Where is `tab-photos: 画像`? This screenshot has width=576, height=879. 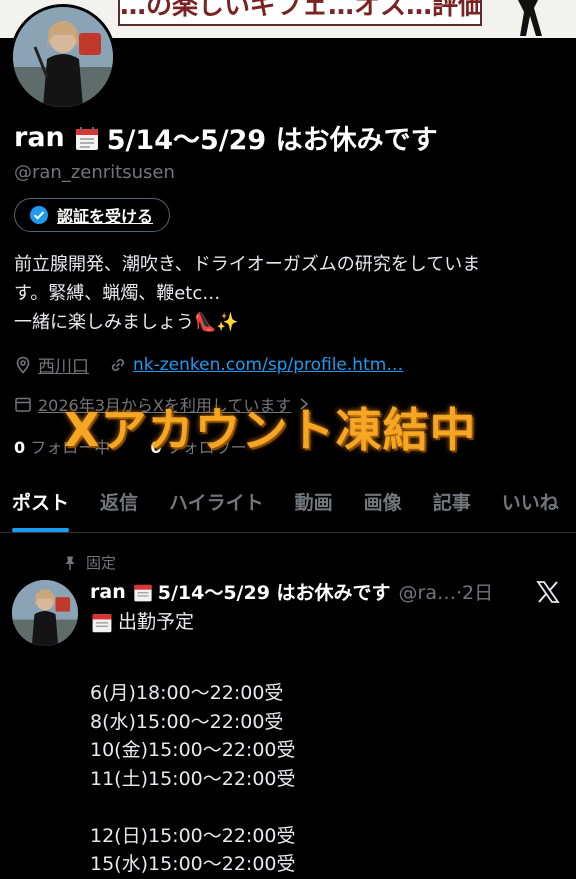 tab-photos: 画像 is located at coordinates (383, 507).